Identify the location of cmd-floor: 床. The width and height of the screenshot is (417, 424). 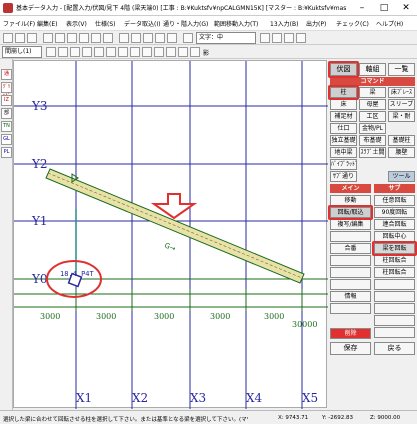
(343, 104).